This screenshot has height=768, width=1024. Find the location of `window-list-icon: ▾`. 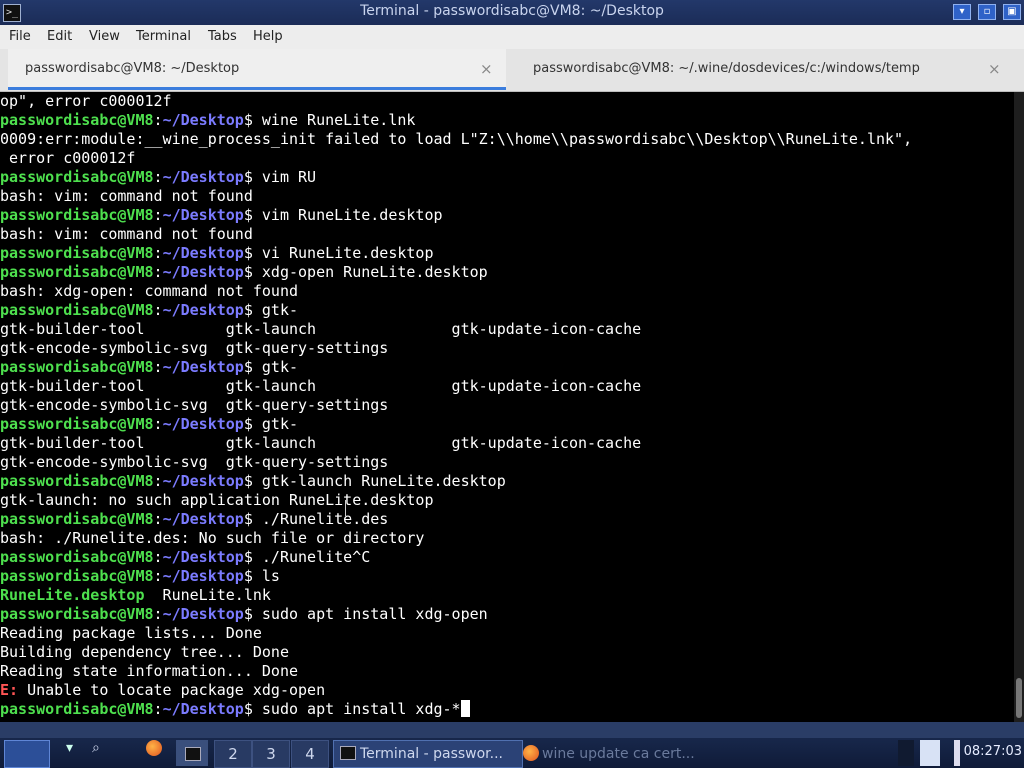

window-list-icon: ▾ is located at coordinates (75, 753).